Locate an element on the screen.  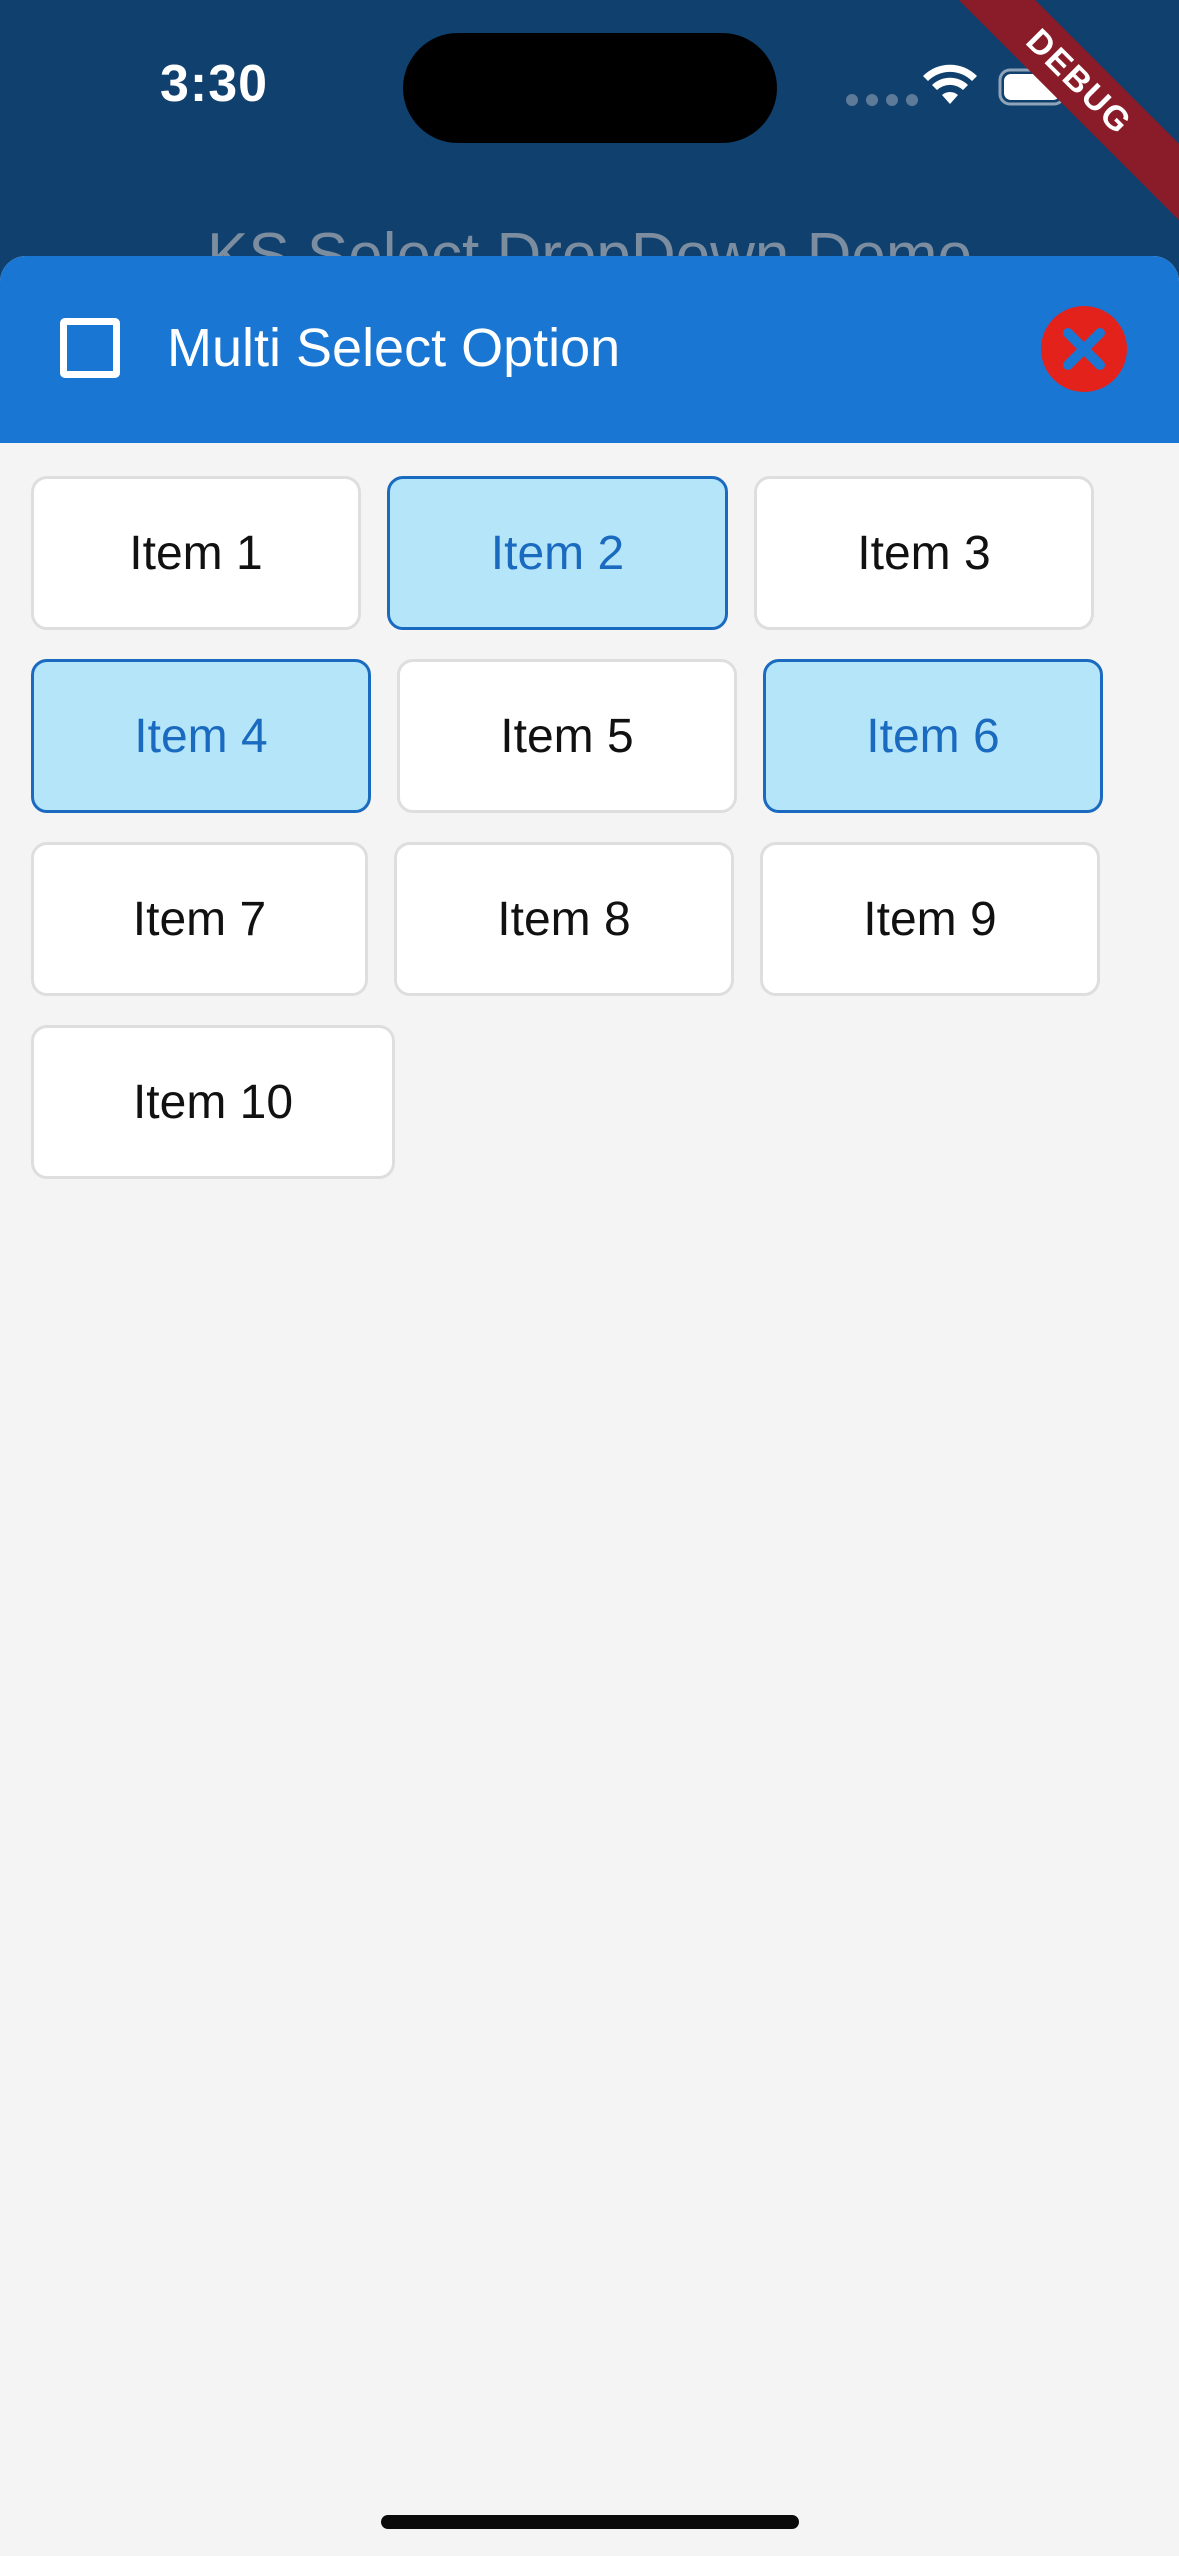
close-button is located at coordinates (1084, 349).